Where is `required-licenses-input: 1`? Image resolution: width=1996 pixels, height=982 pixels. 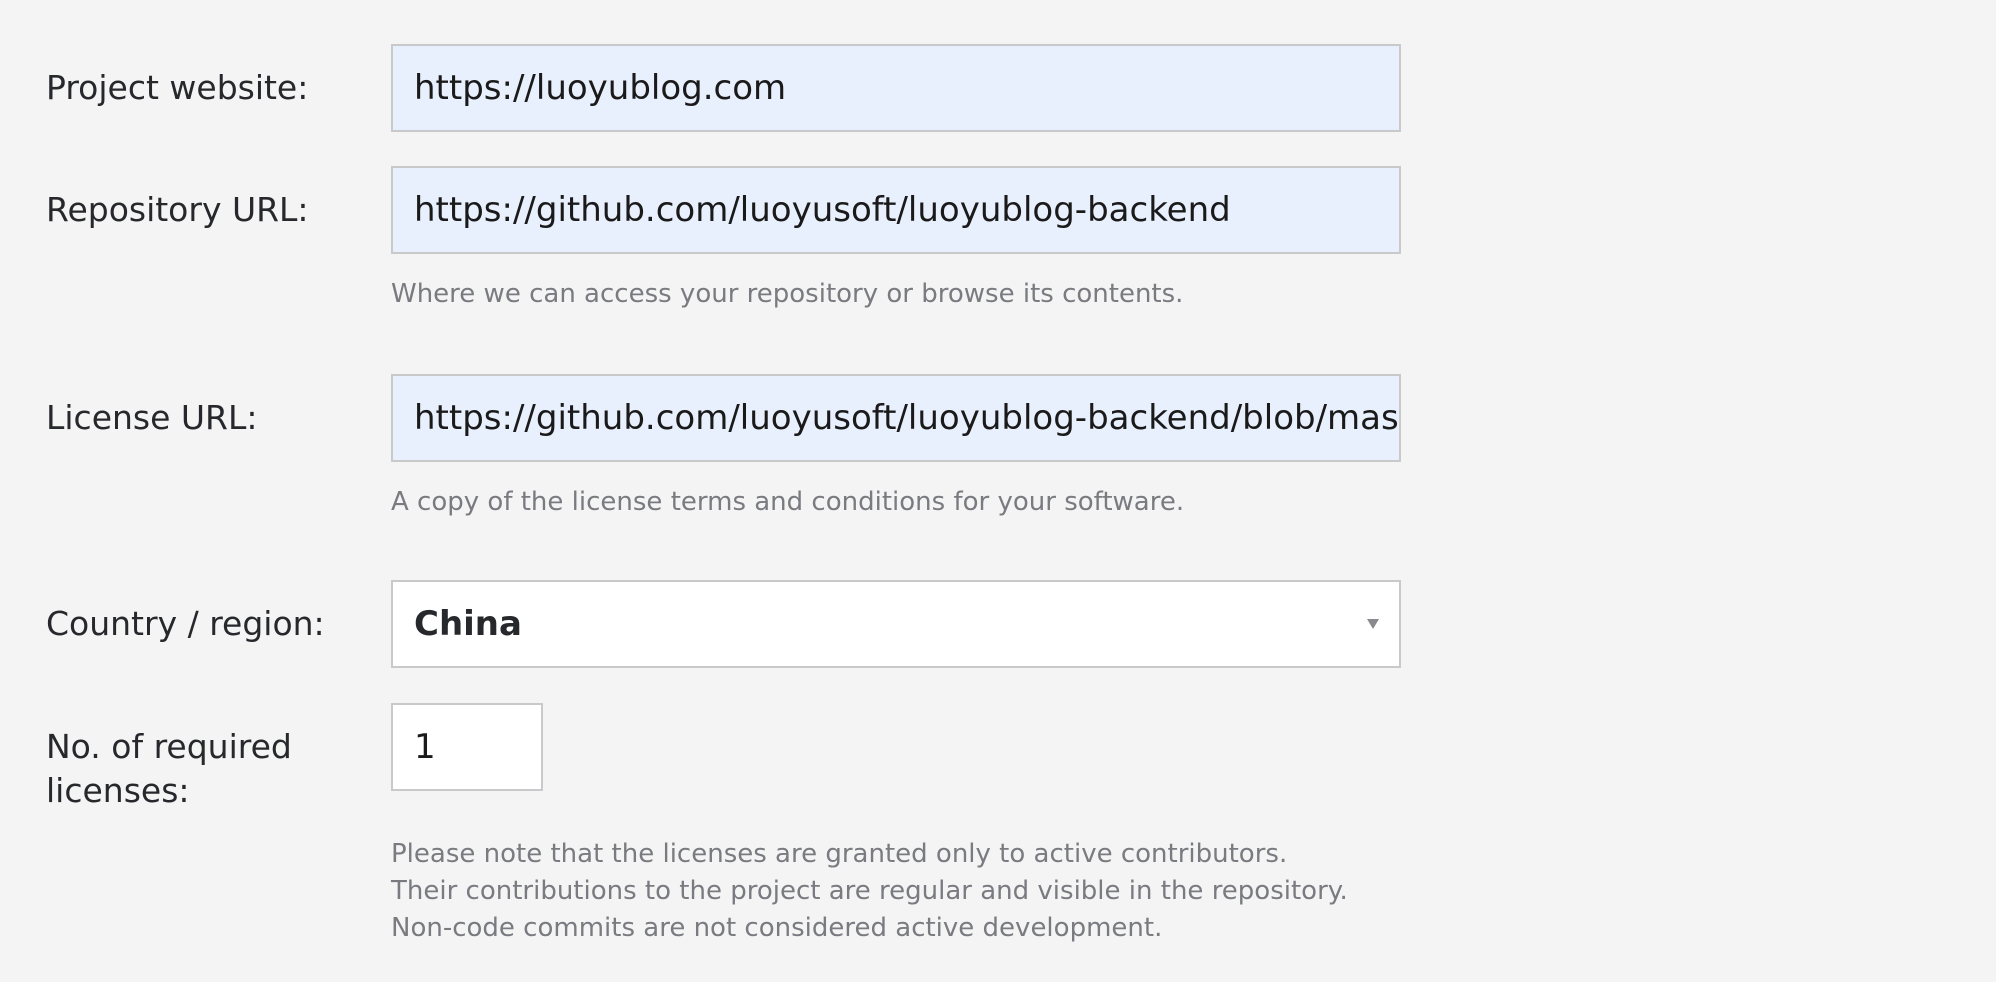 required-licenses-input: 1 is located at coordinates (467, 747).